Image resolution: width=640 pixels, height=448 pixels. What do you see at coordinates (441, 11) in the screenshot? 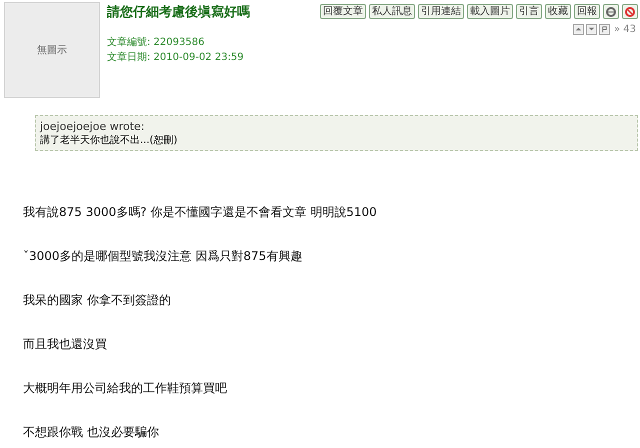
I see `toolbar-button: 引用連結` at bounding box center [441, 11].